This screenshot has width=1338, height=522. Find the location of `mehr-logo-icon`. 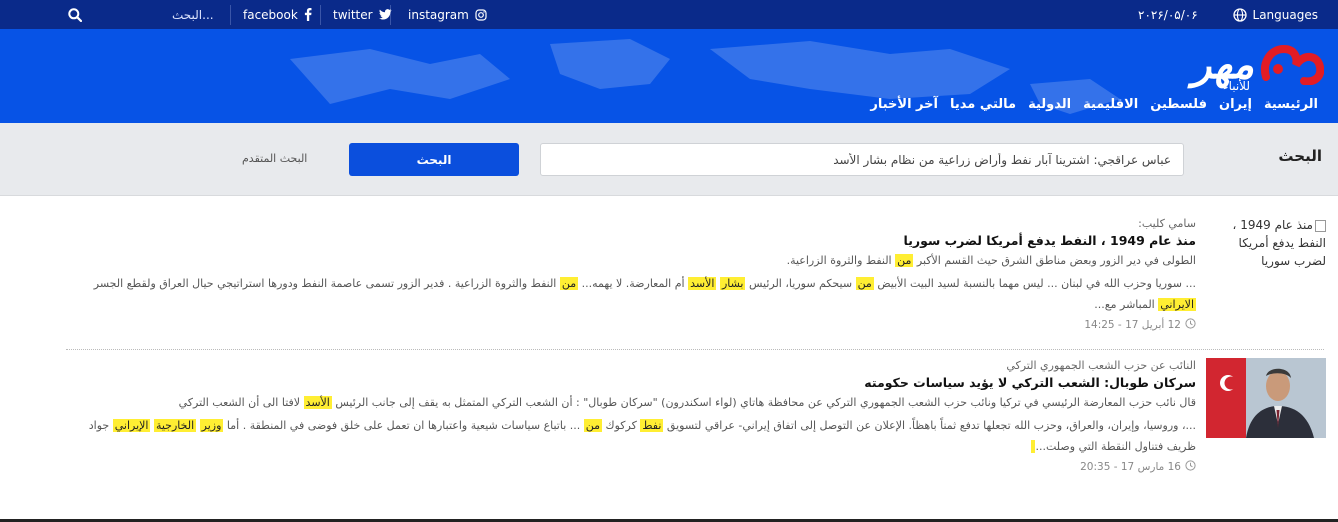

mehr-logo-icon is located at coordinates (1292, 64).